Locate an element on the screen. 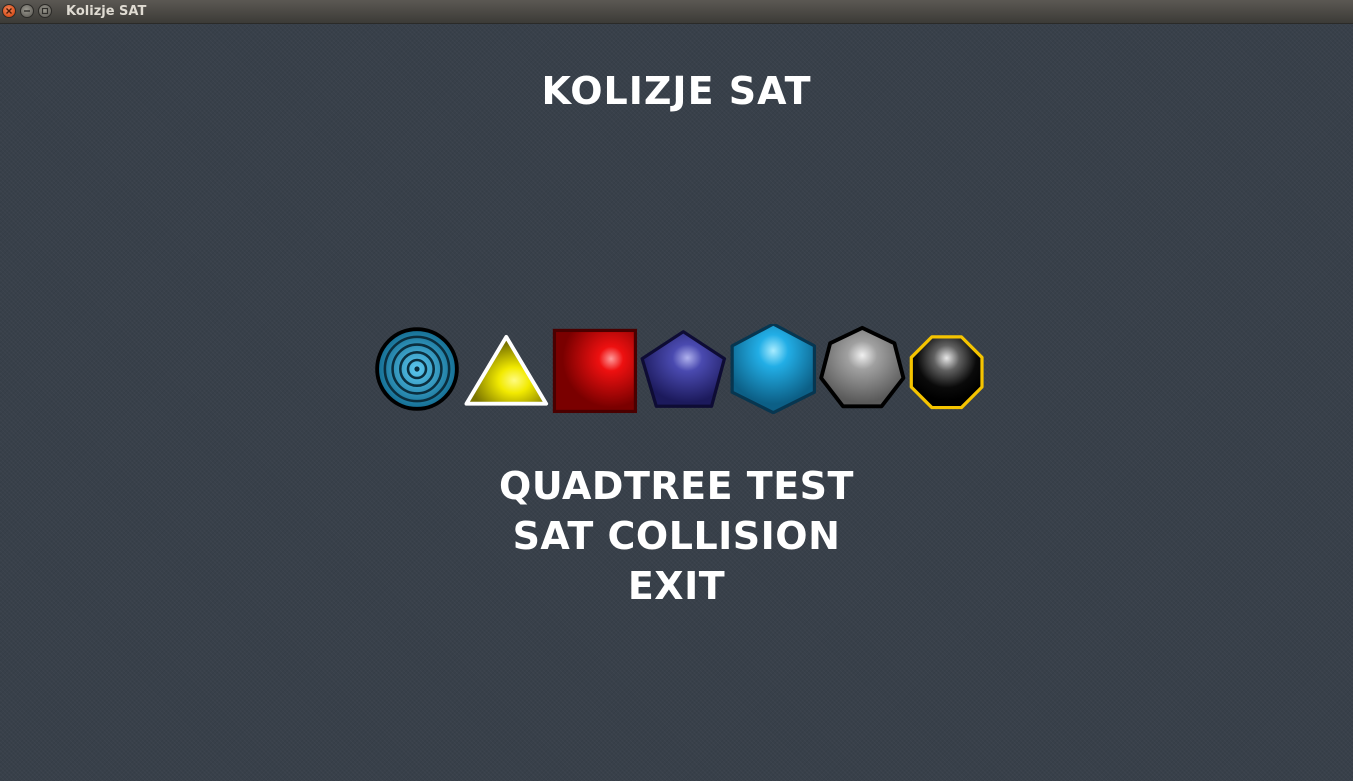 This screenshot has width=1353, height=781. window-title: Kolizje SAT is located at coordinates (106, 11).